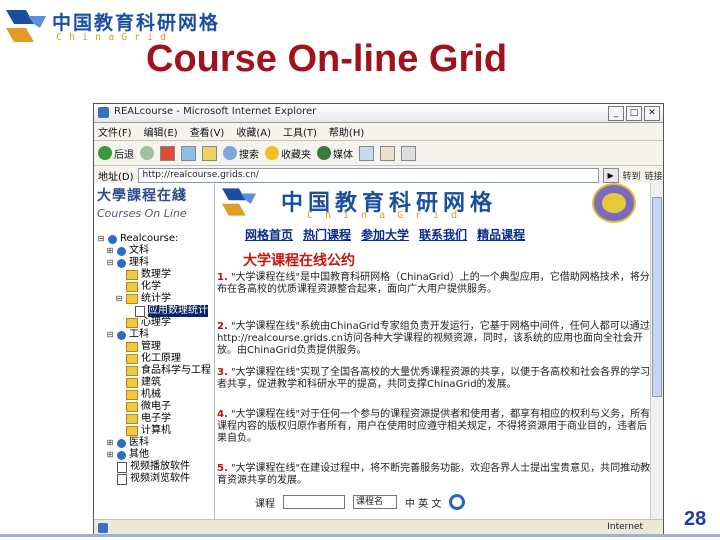 Image resolution: width=720 pixels, height=540 pixels. What do you see at coordinates (327, 234) in the screenshot?
I see `nav-popular-courses: 热门课程` at bounding box center [327, 234].